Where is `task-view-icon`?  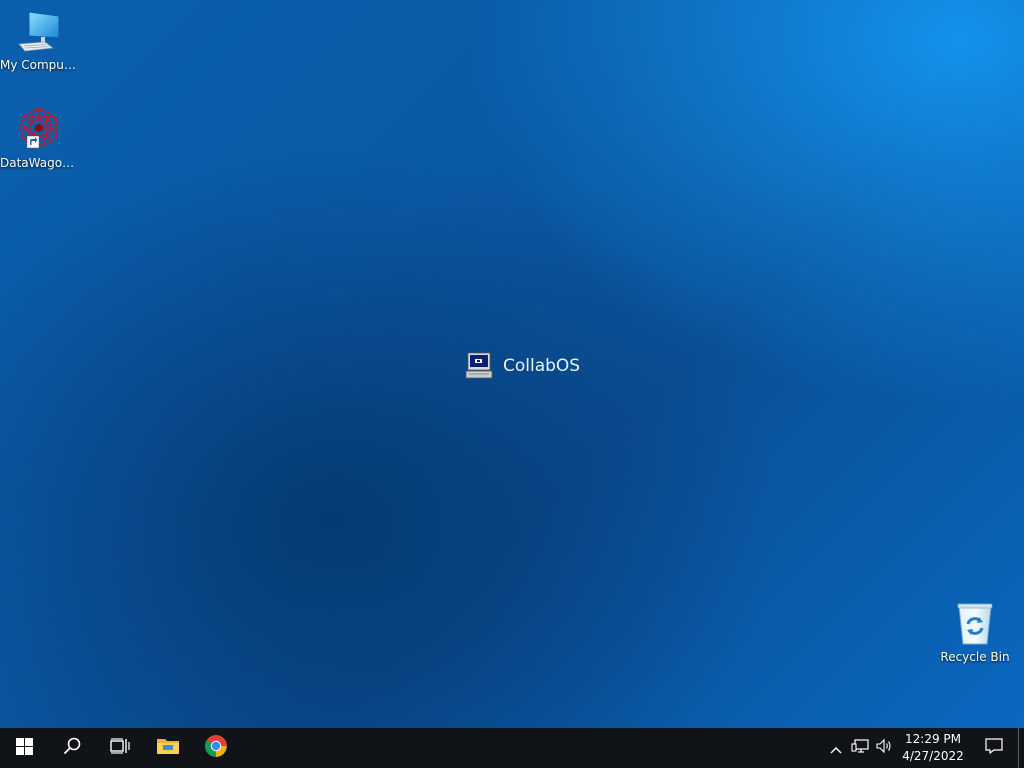
task-view-icon is located at coordinates (120, 748).